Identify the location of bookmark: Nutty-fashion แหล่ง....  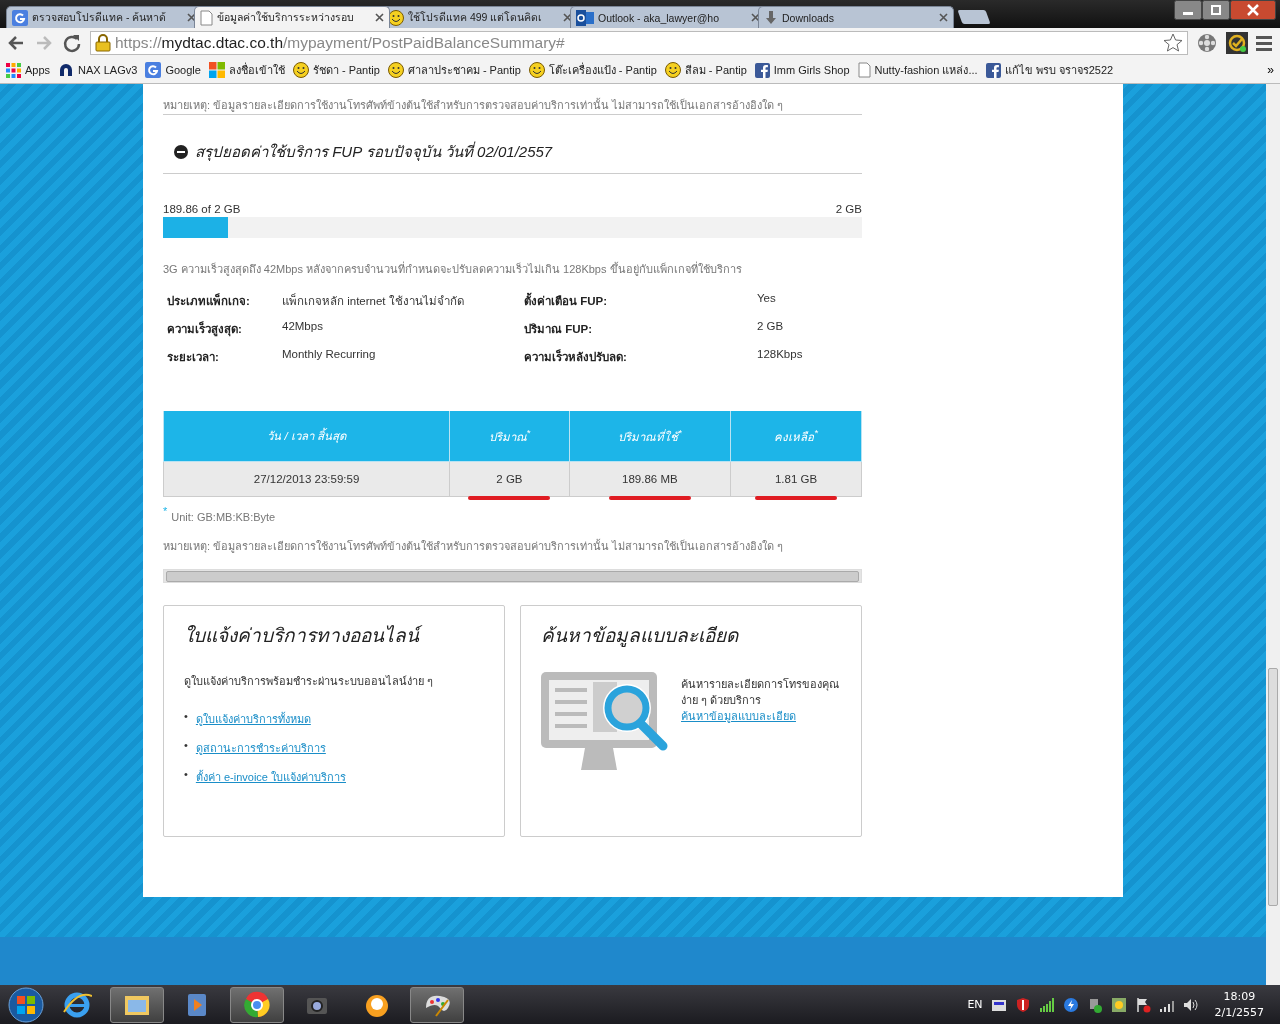
(917, 70).